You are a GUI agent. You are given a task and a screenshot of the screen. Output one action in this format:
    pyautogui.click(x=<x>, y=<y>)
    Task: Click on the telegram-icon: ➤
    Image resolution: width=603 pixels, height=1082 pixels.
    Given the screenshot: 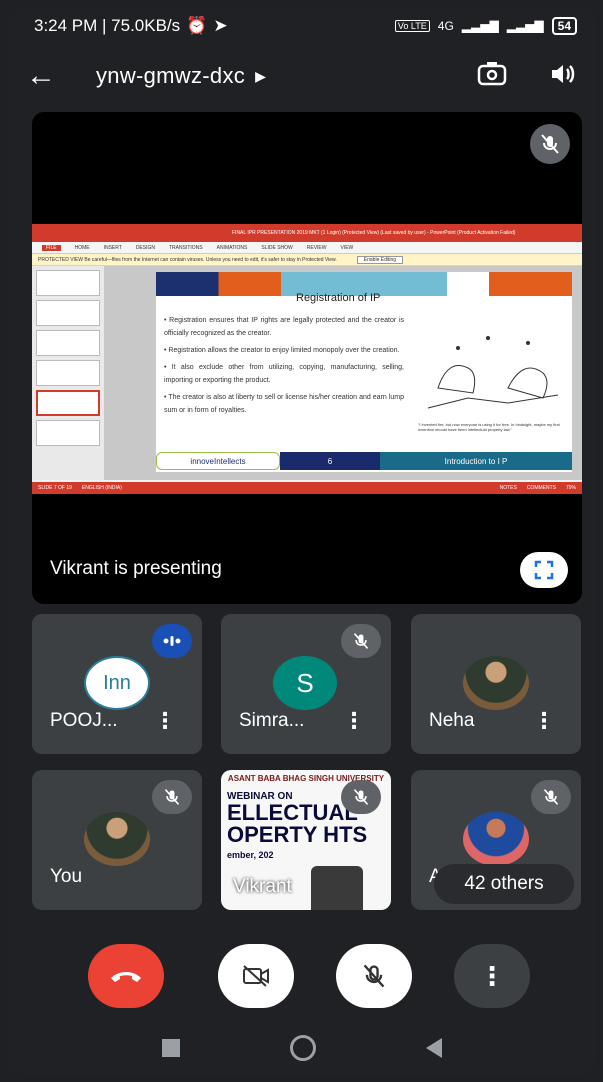 What is the action you would take?
    pyautogui.click(x=220, y=25)
    